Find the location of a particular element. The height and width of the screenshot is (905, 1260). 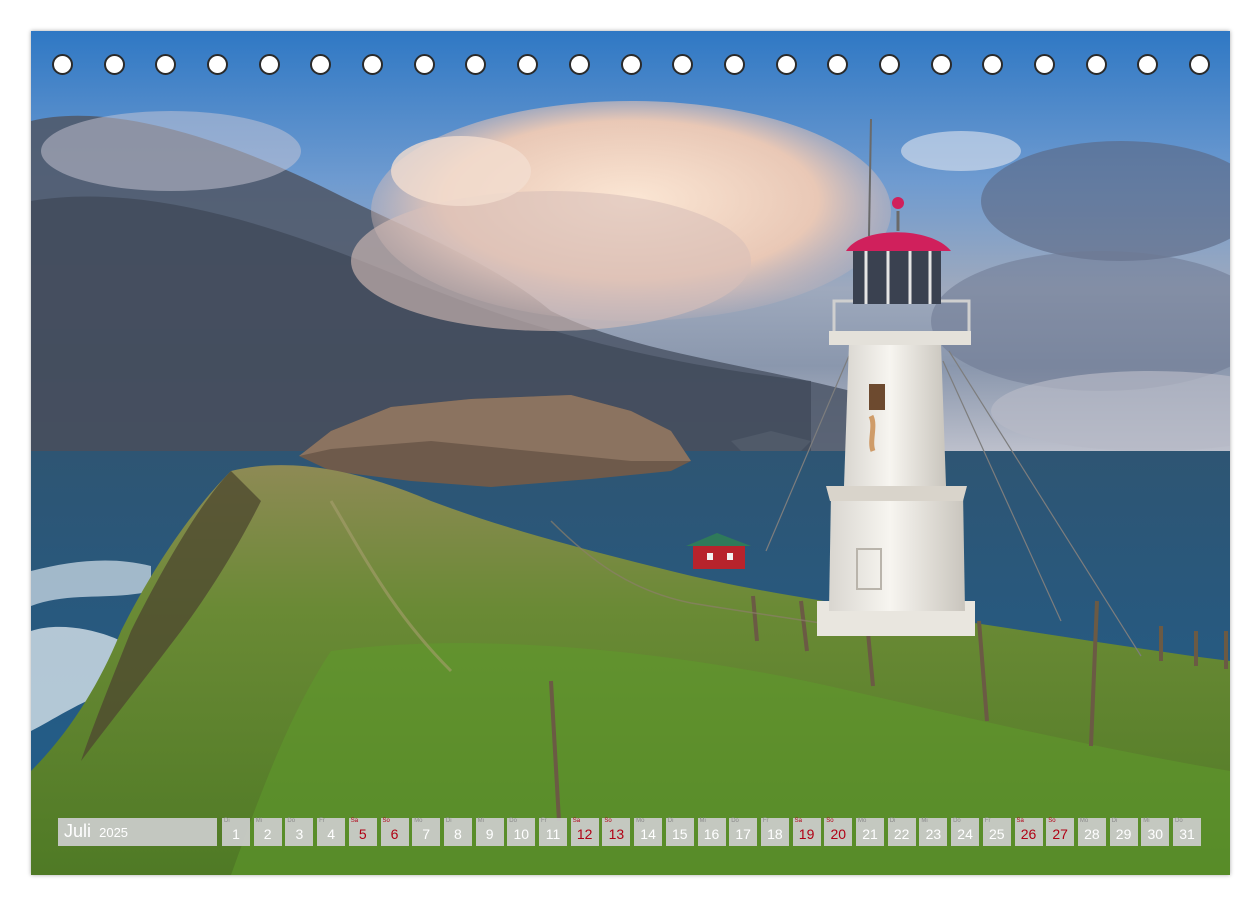

day-cell: Do 24 is located at coordinates (965, 832).